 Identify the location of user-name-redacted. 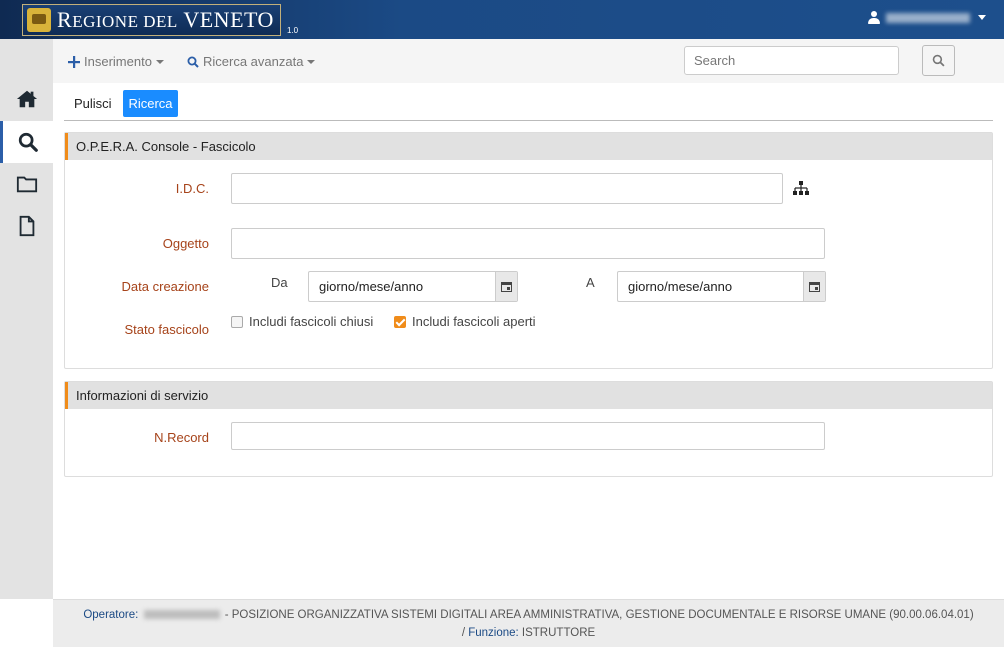
(928, 17).